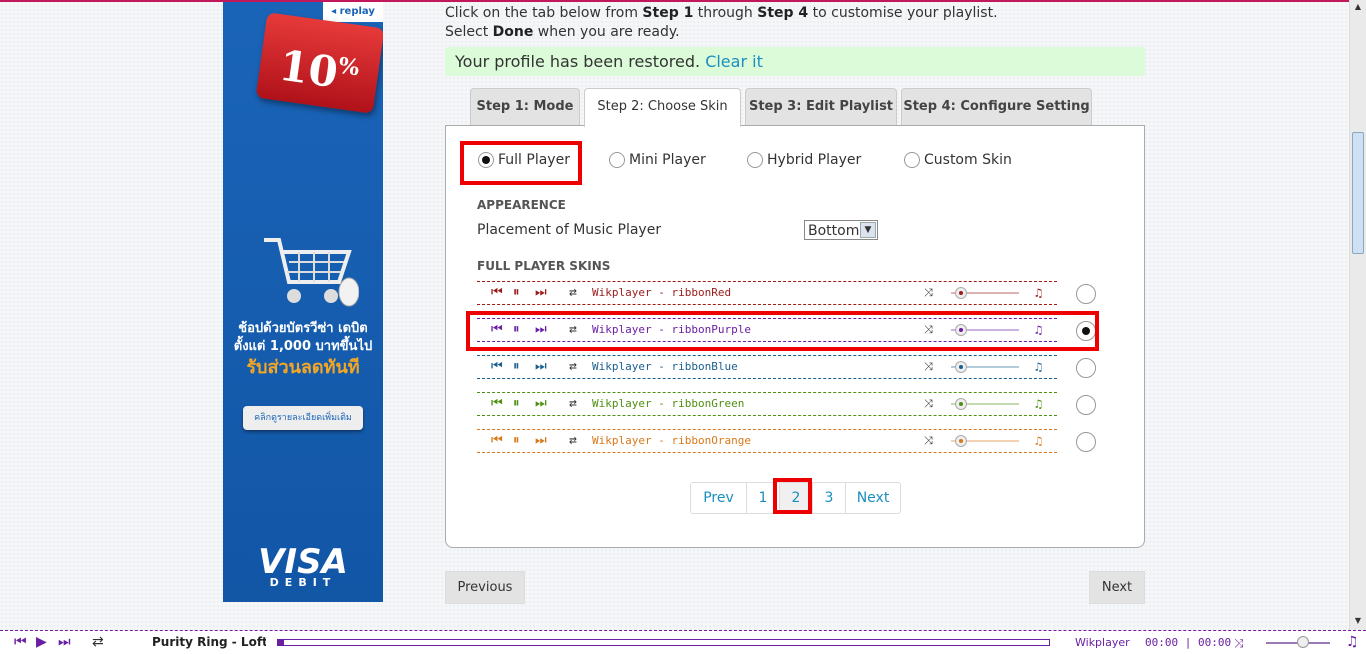 The width and height of the screenshot is (1366, 654). I want to click on progress-bar, so click(663, 642).